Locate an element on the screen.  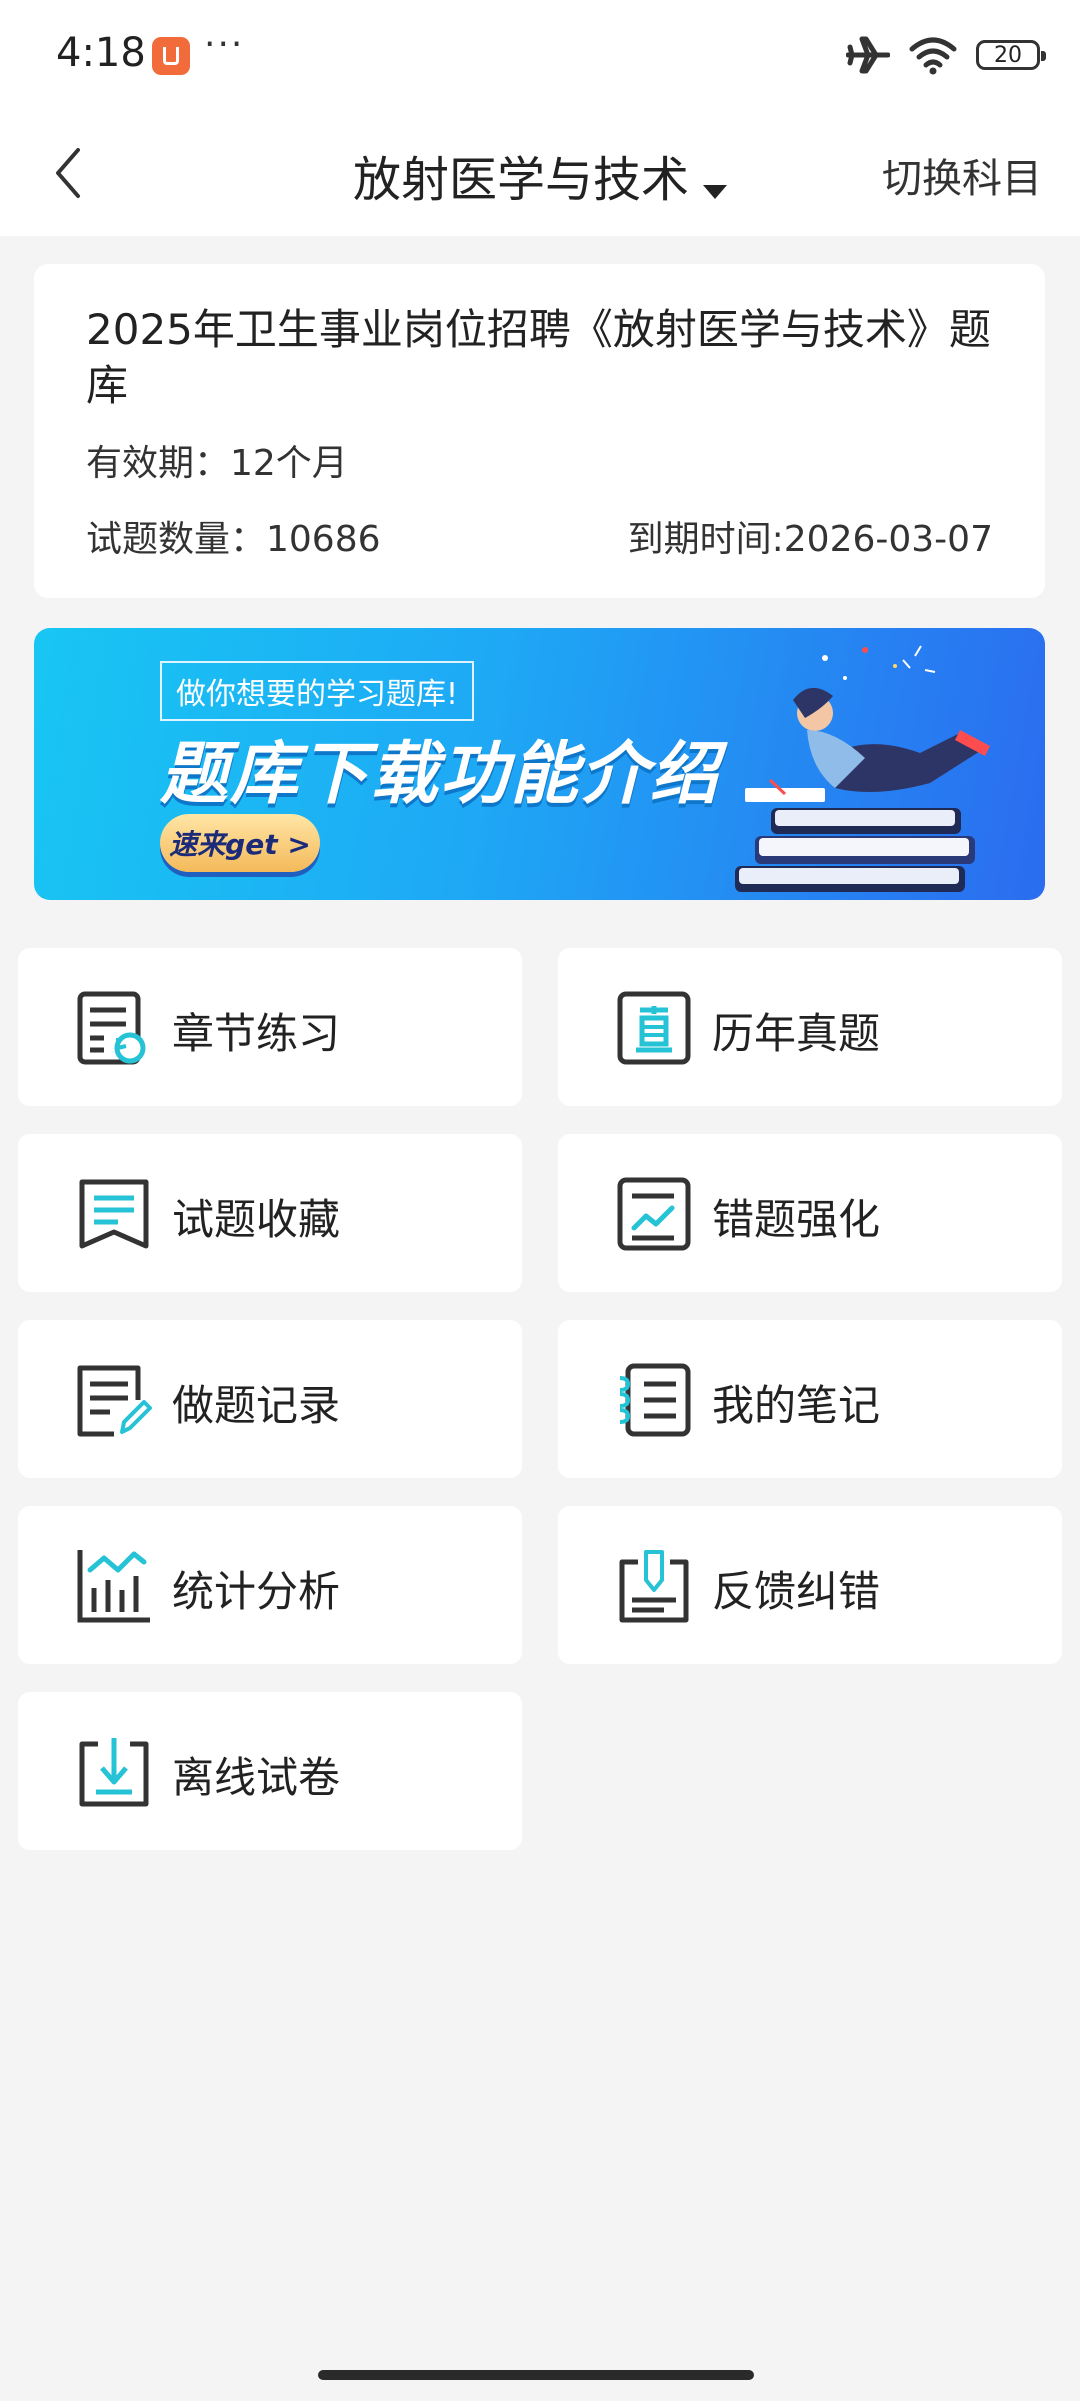
menu-tile-statistics: 统计分析 is located at coordinates (270, 1585).